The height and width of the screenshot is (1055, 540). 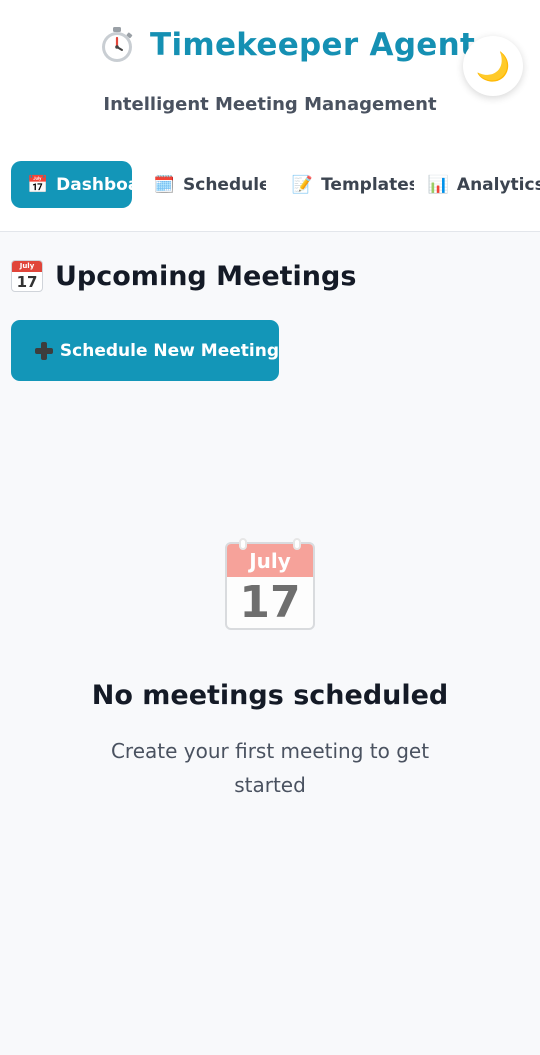 I want to click on tab-templates: 📝 Templates, so click(x=353, y=184).